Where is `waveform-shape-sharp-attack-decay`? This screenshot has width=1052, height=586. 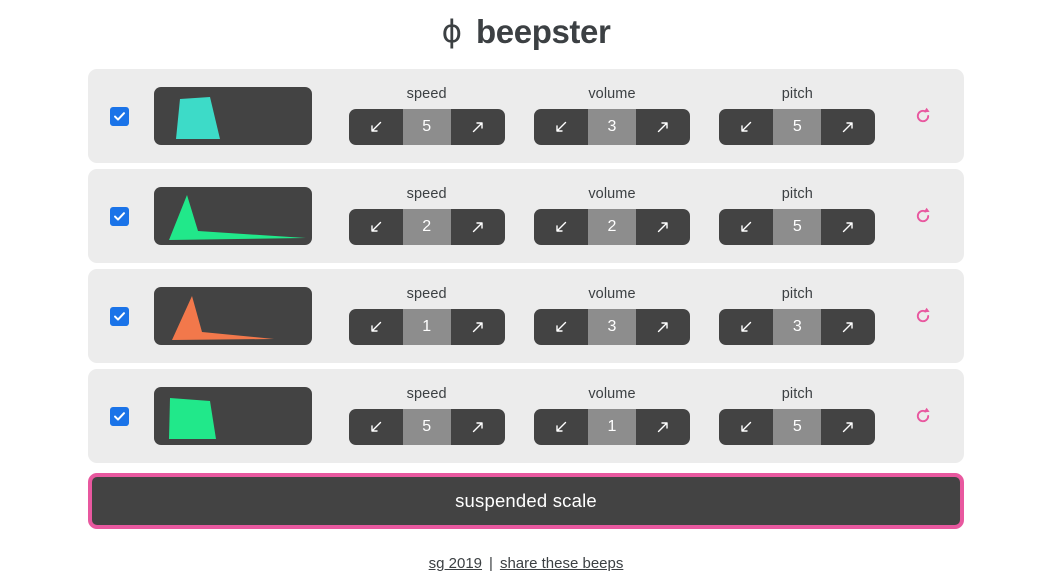 waveform-shape-sharp-attack-decay is located at coordinates (237, 217).